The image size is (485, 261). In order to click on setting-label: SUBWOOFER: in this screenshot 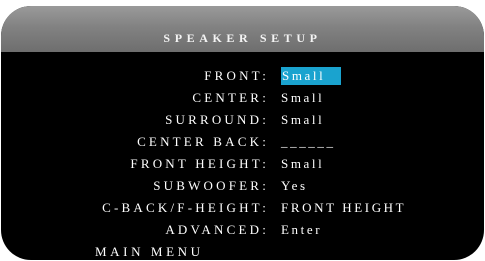, I will do `click(211, 185)`.